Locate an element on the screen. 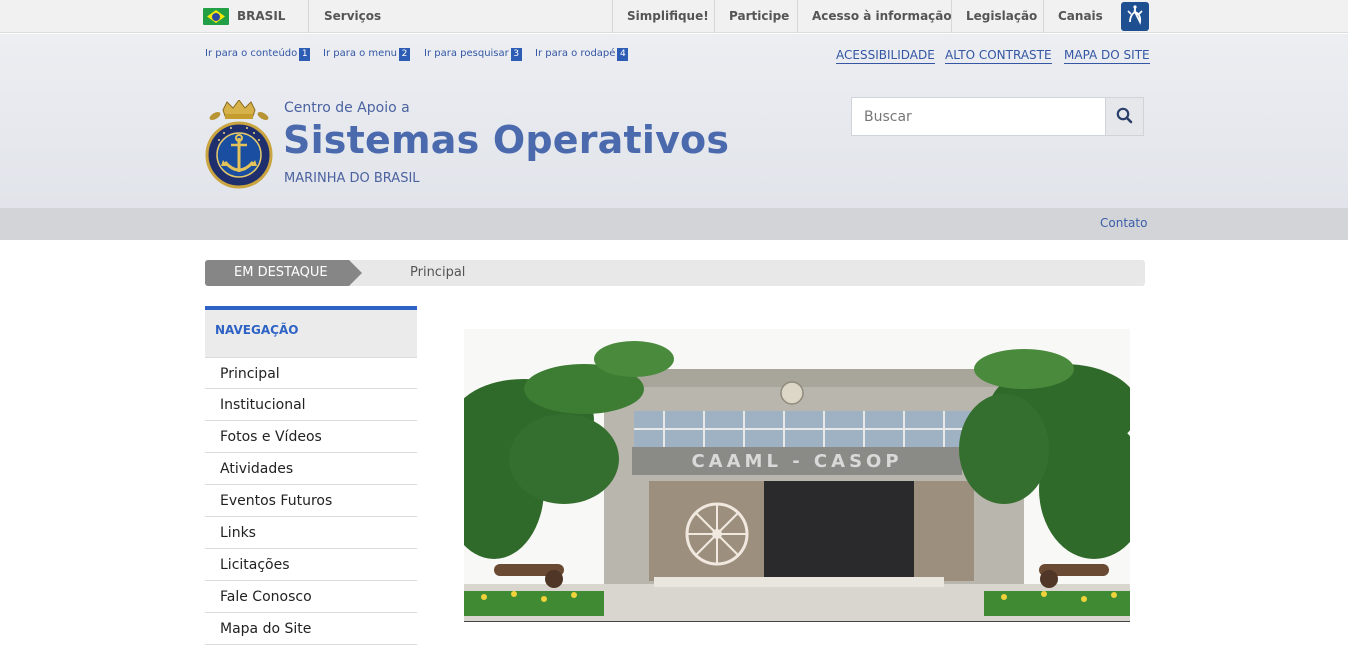  sidebar-item-atividades: Atividades is located at coordinates (311, 469).